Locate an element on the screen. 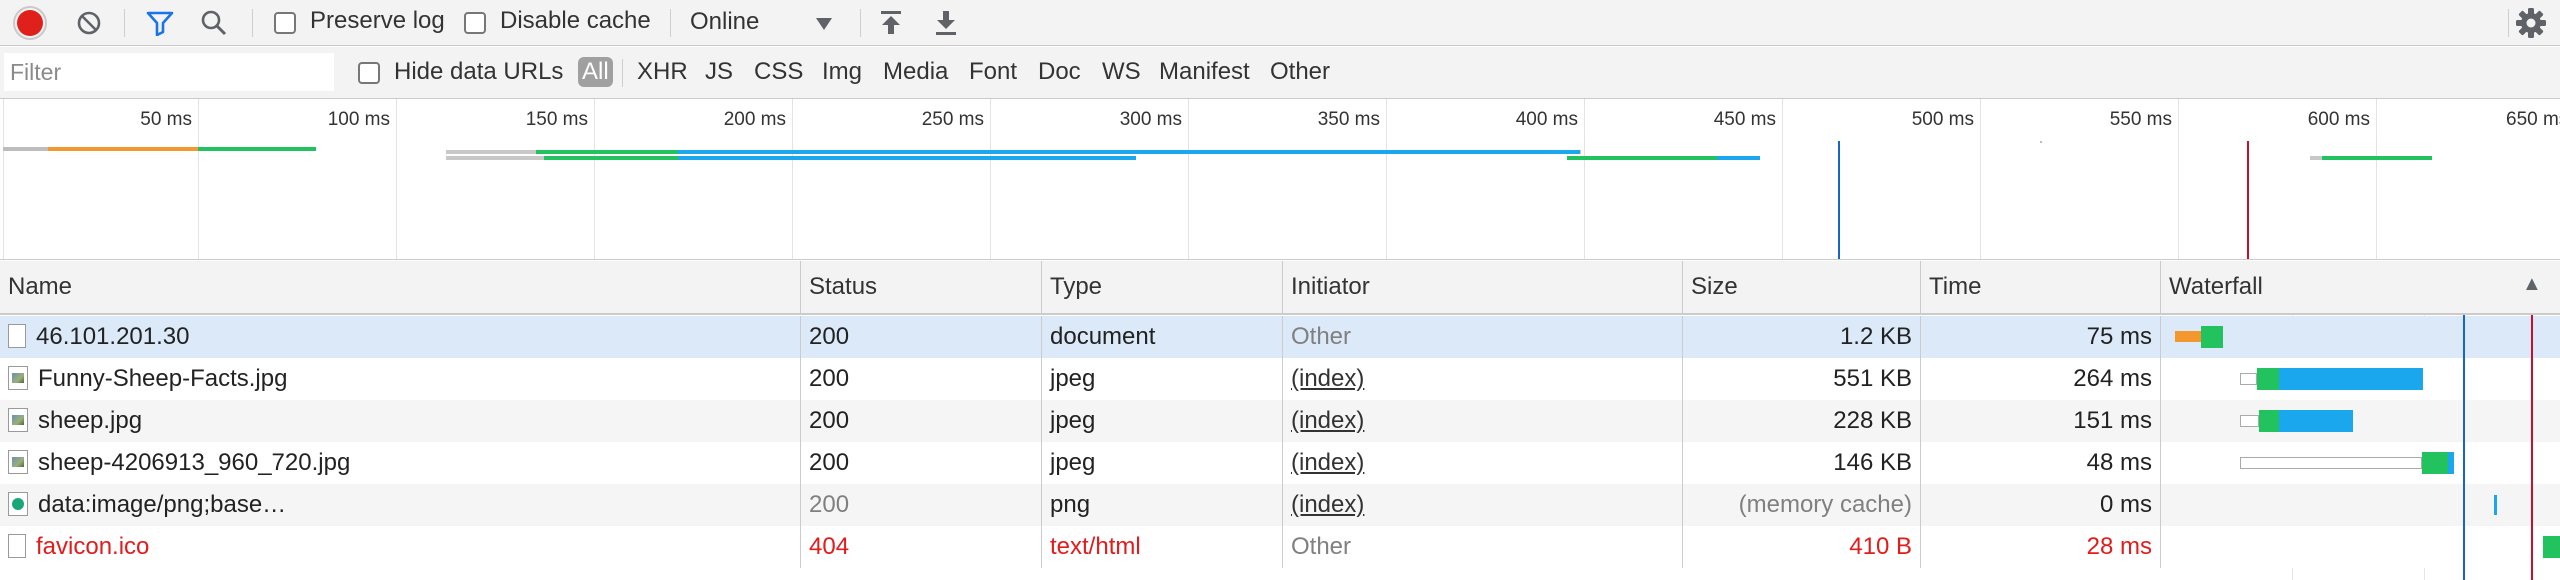 The width and height of the screenshot is (2560, 580). time-cell: 0 ms is located at coordinates (2041, 505).